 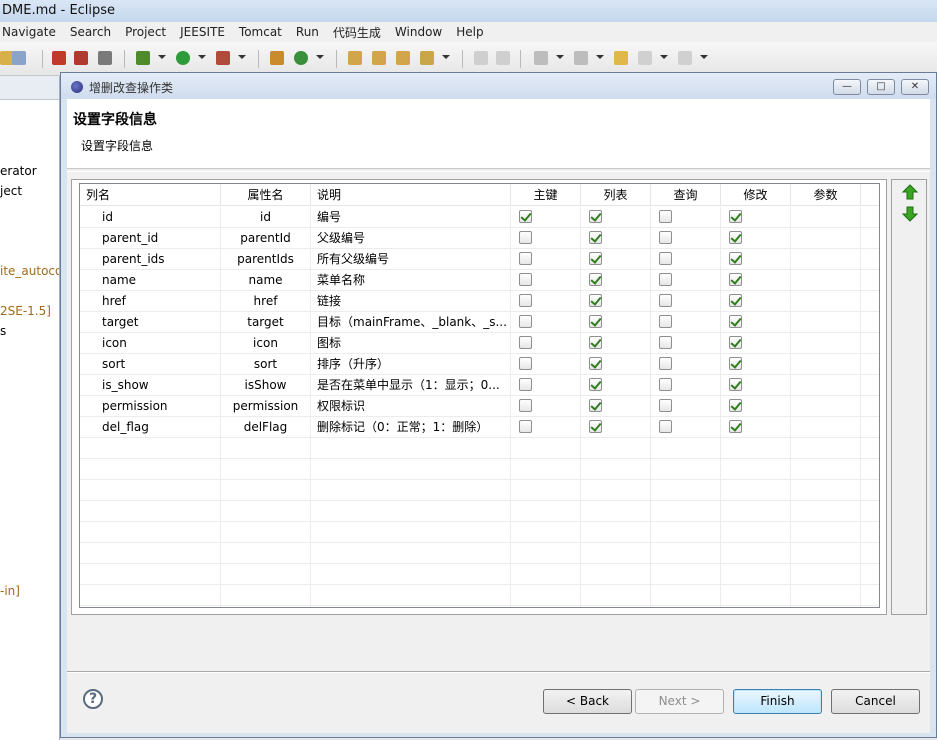 I want to click on table-row: icon icon 图标, so click(x=479, y=343).